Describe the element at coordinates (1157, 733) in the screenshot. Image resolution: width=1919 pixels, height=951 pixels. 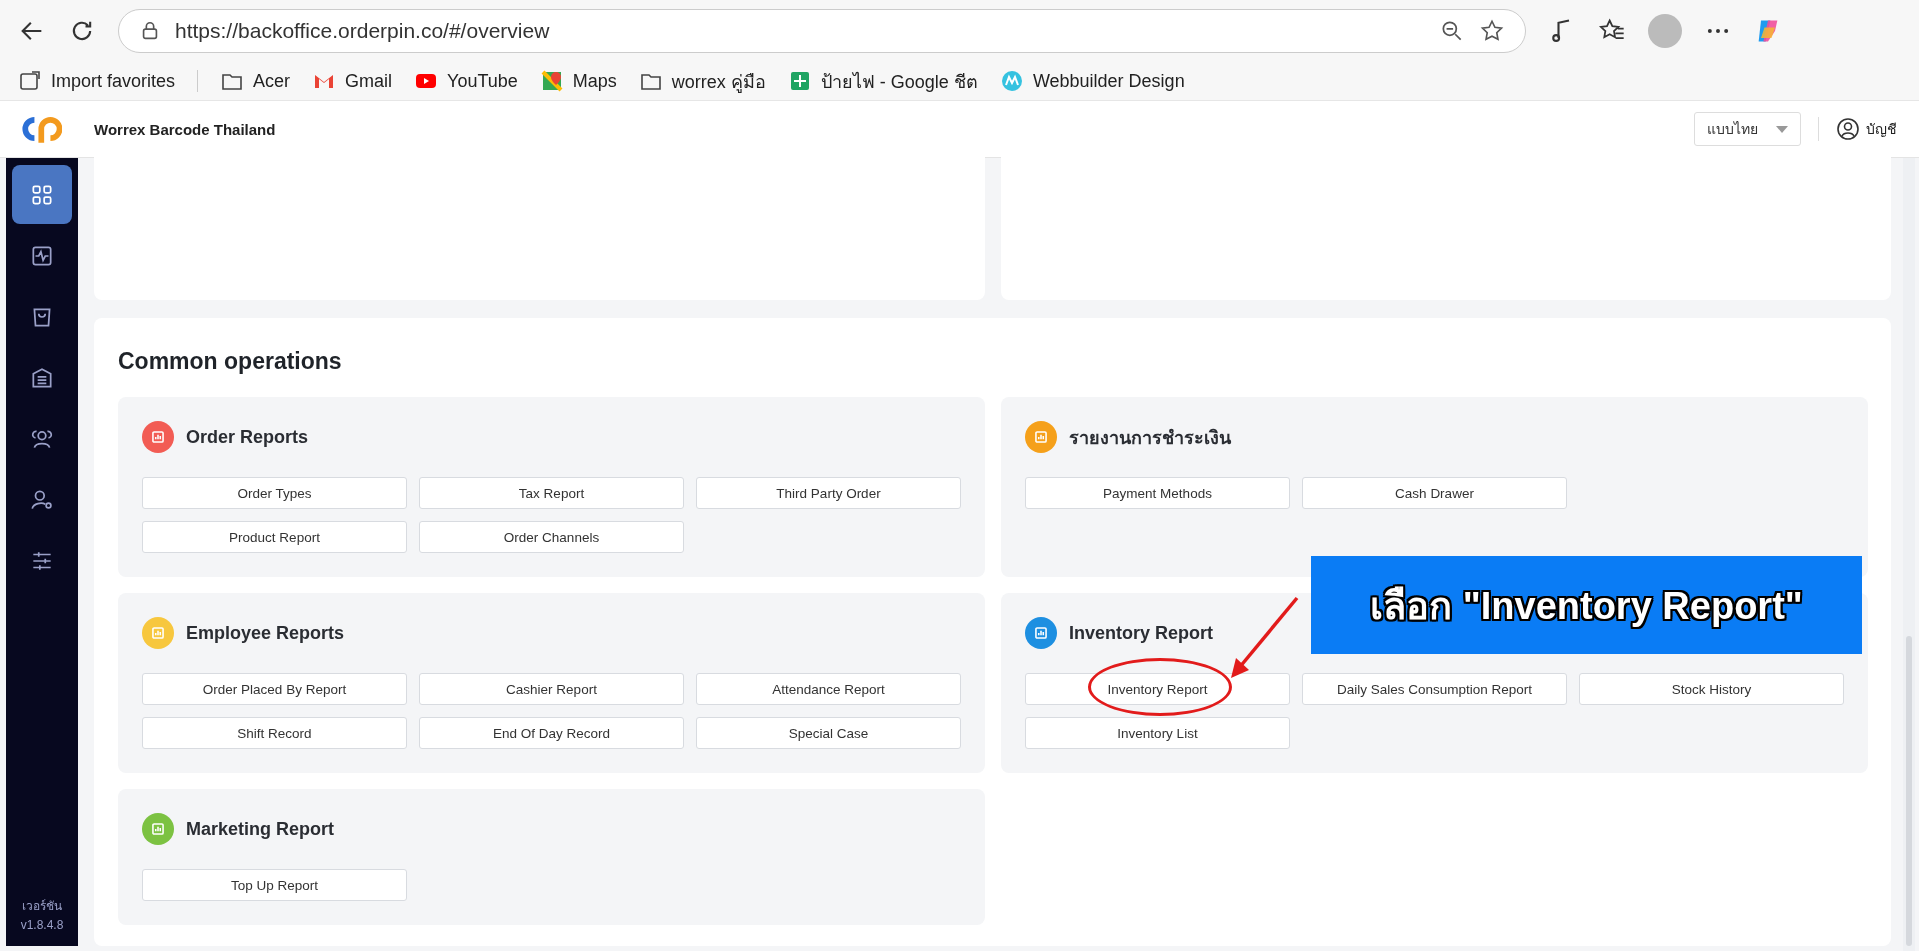
I see `report-button: Inventory List` at that location.